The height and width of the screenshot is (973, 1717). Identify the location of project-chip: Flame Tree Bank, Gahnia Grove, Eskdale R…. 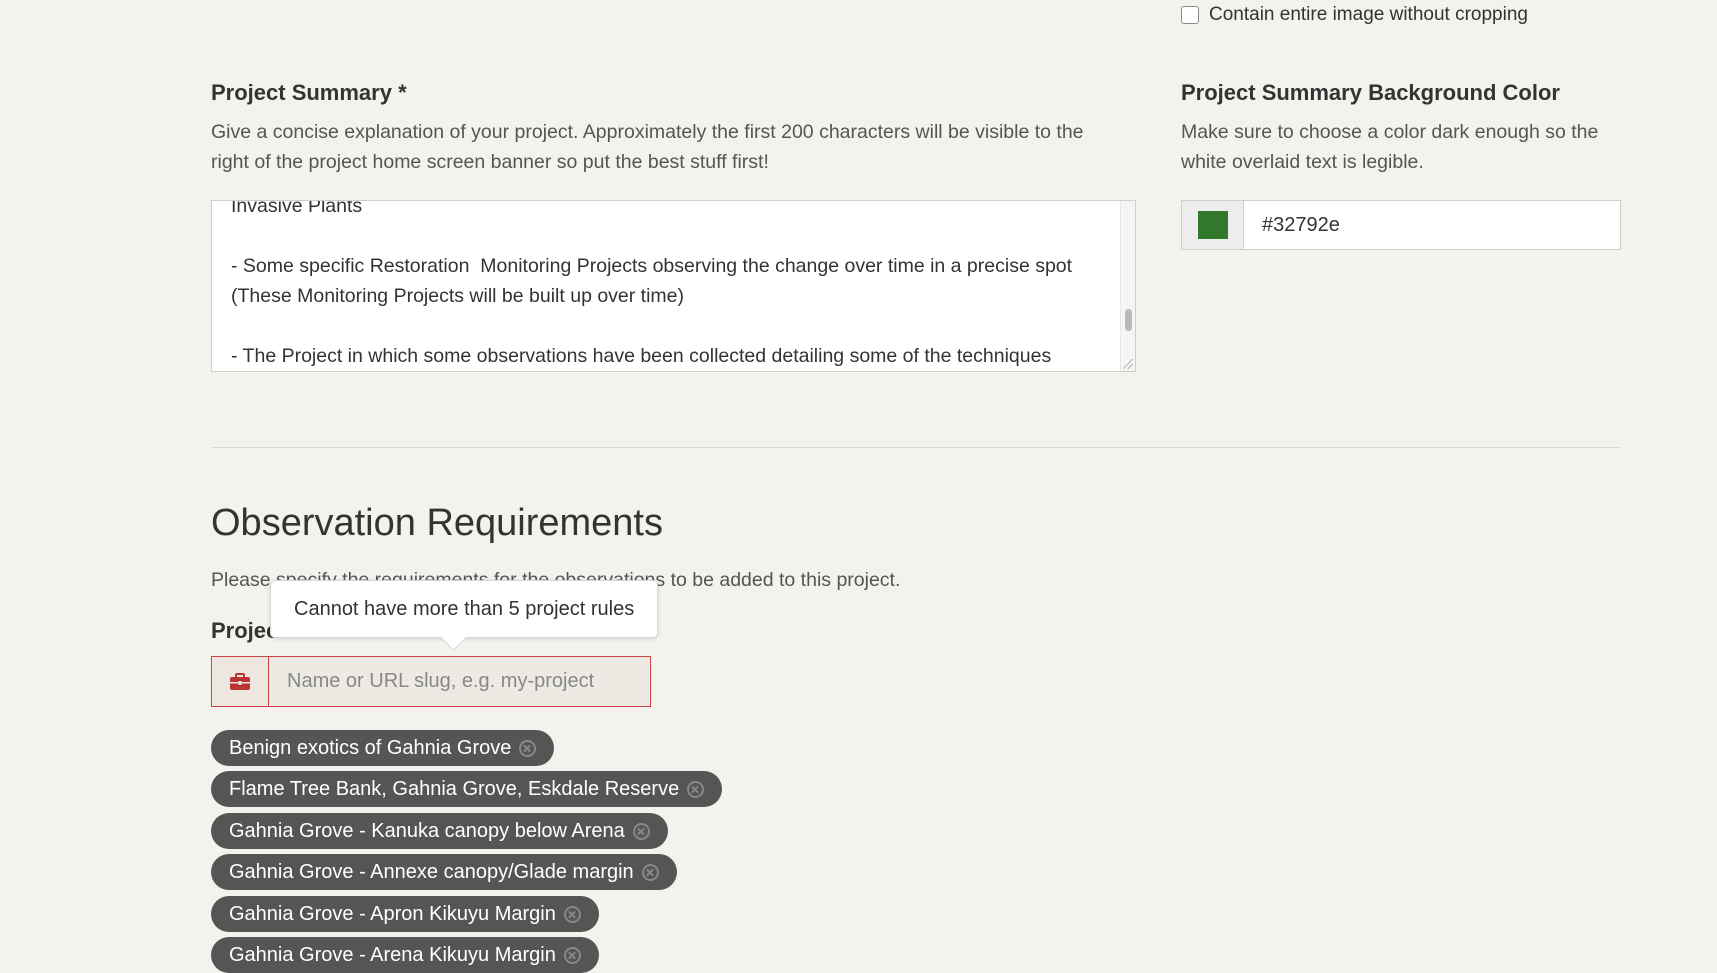
(467, 789).